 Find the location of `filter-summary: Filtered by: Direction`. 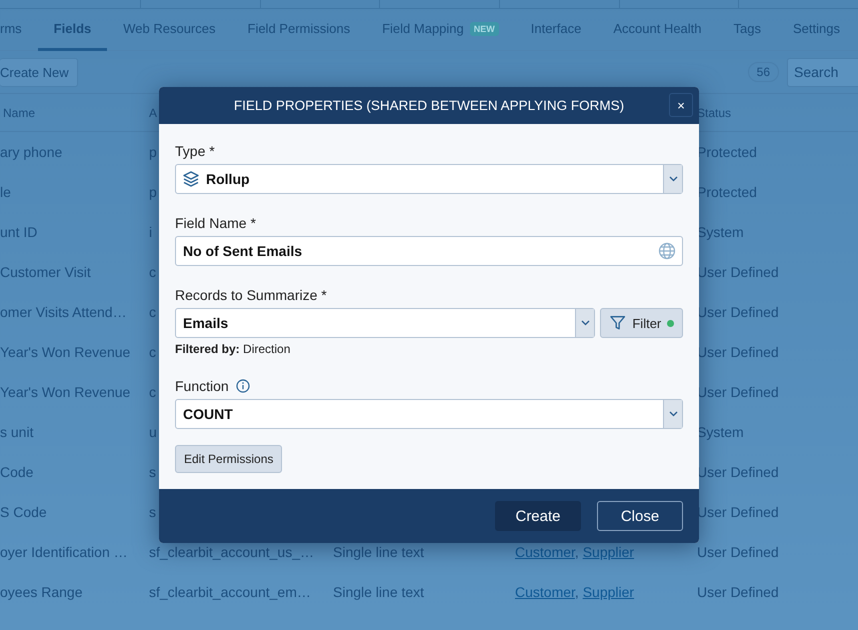

filter-summary: Filtered by: Direction is located at coordinates (233, 349).